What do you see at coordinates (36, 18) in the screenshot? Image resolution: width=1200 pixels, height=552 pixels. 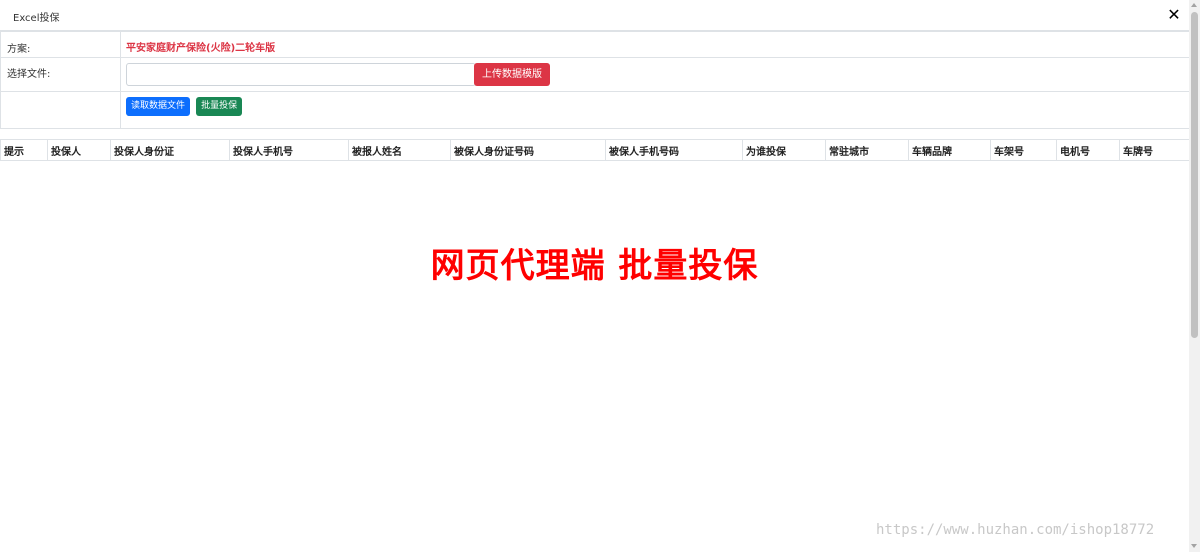 I see `modal-title: Excel投保` at bounding box center [36, 18].